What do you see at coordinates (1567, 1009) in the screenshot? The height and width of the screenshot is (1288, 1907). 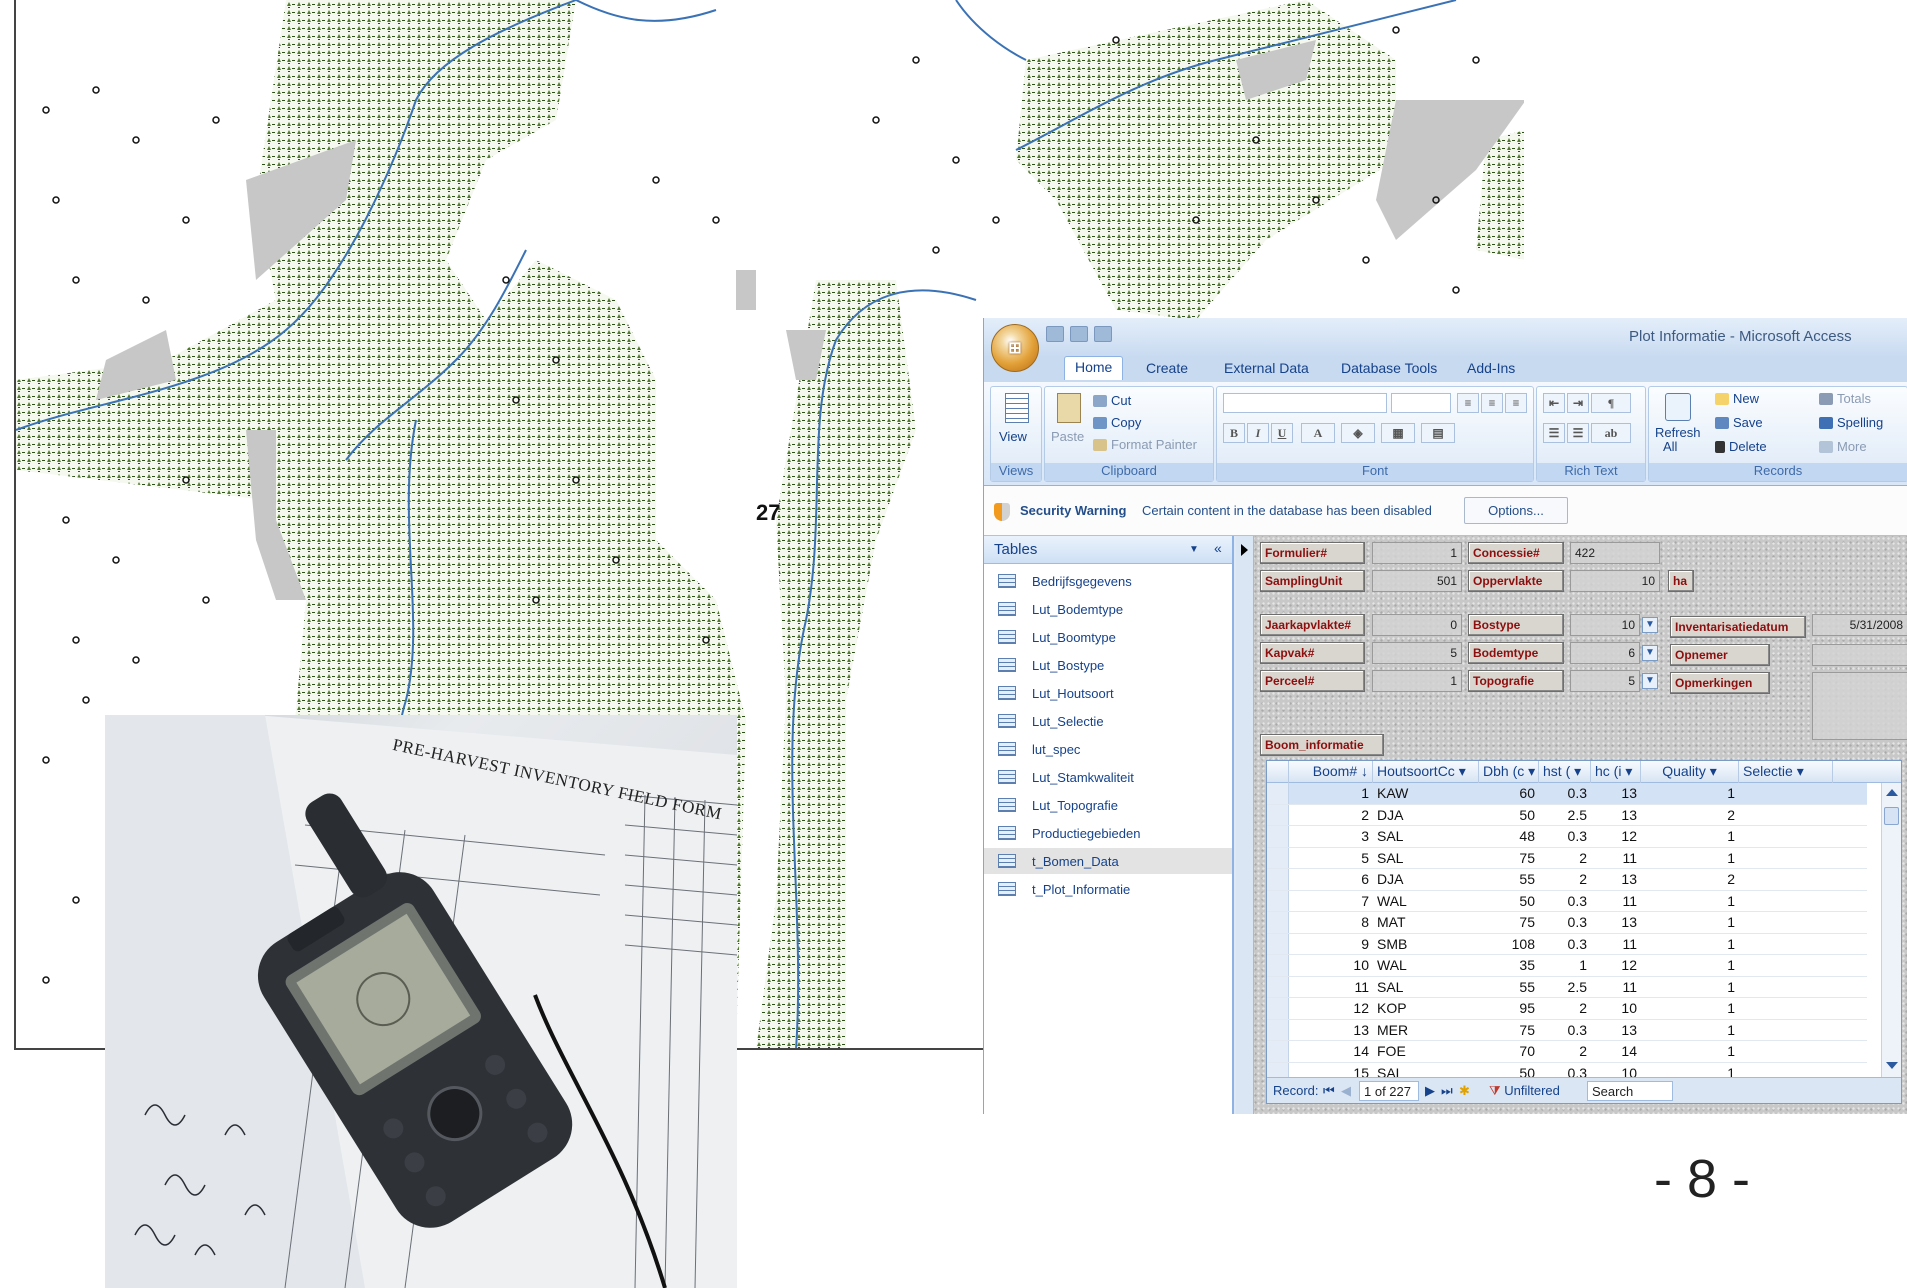 I see `table-row: 12 KOP 95 2 10 1` at bounding box center [1567, 1009].